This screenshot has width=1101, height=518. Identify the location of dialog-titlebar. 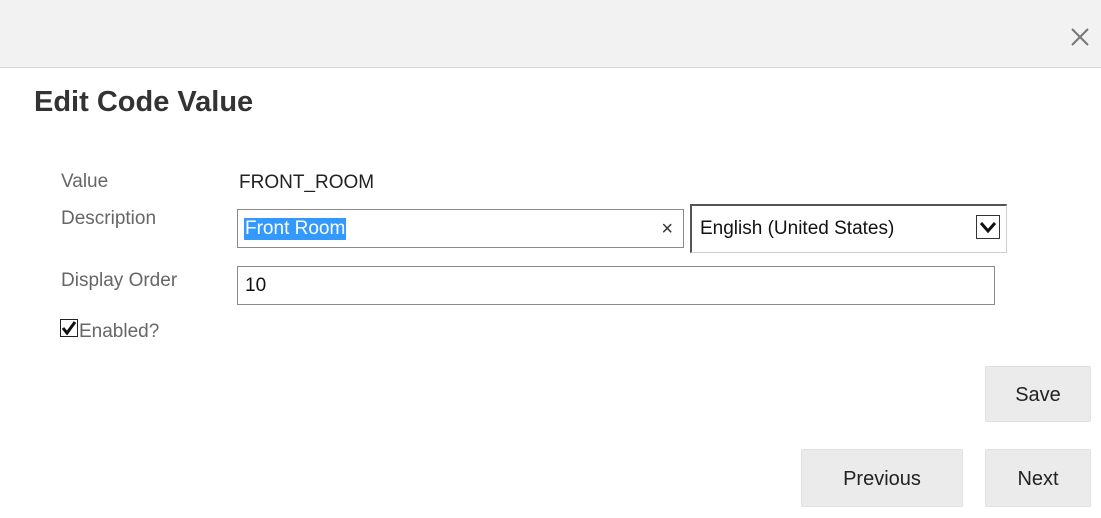
(550, 34).